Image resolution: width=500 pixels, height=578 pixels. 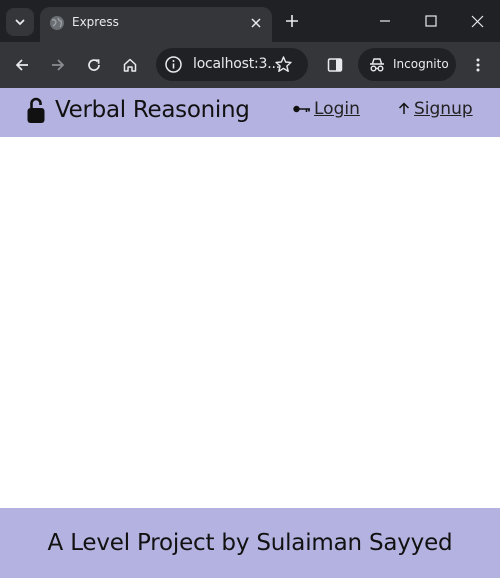 I want to click on close-tab-button, so click(x=256, y=23).